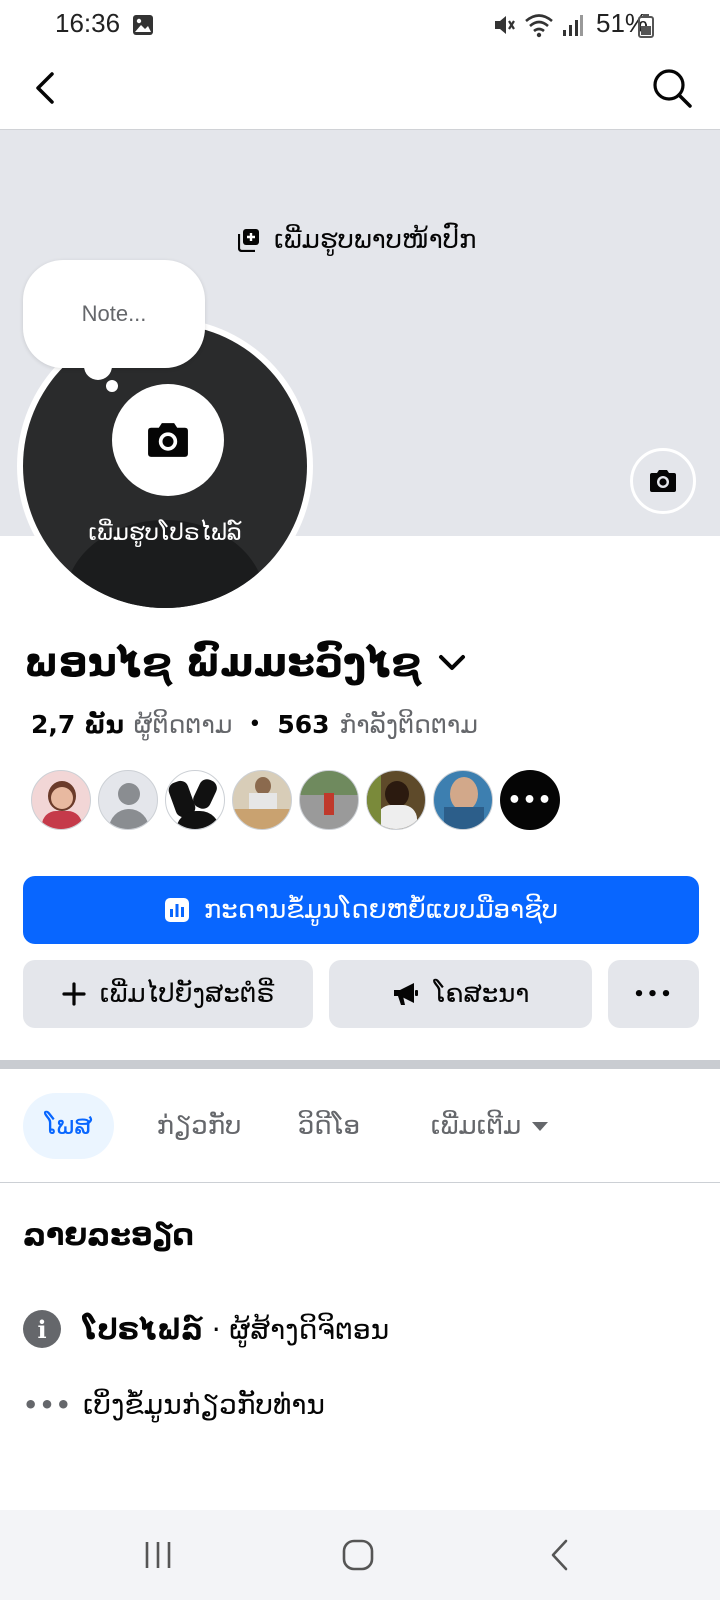 The image size is (720, 1600). Describe the element at coordinates (573, 25) in the screenshot. I see `signal-icon` at that location.